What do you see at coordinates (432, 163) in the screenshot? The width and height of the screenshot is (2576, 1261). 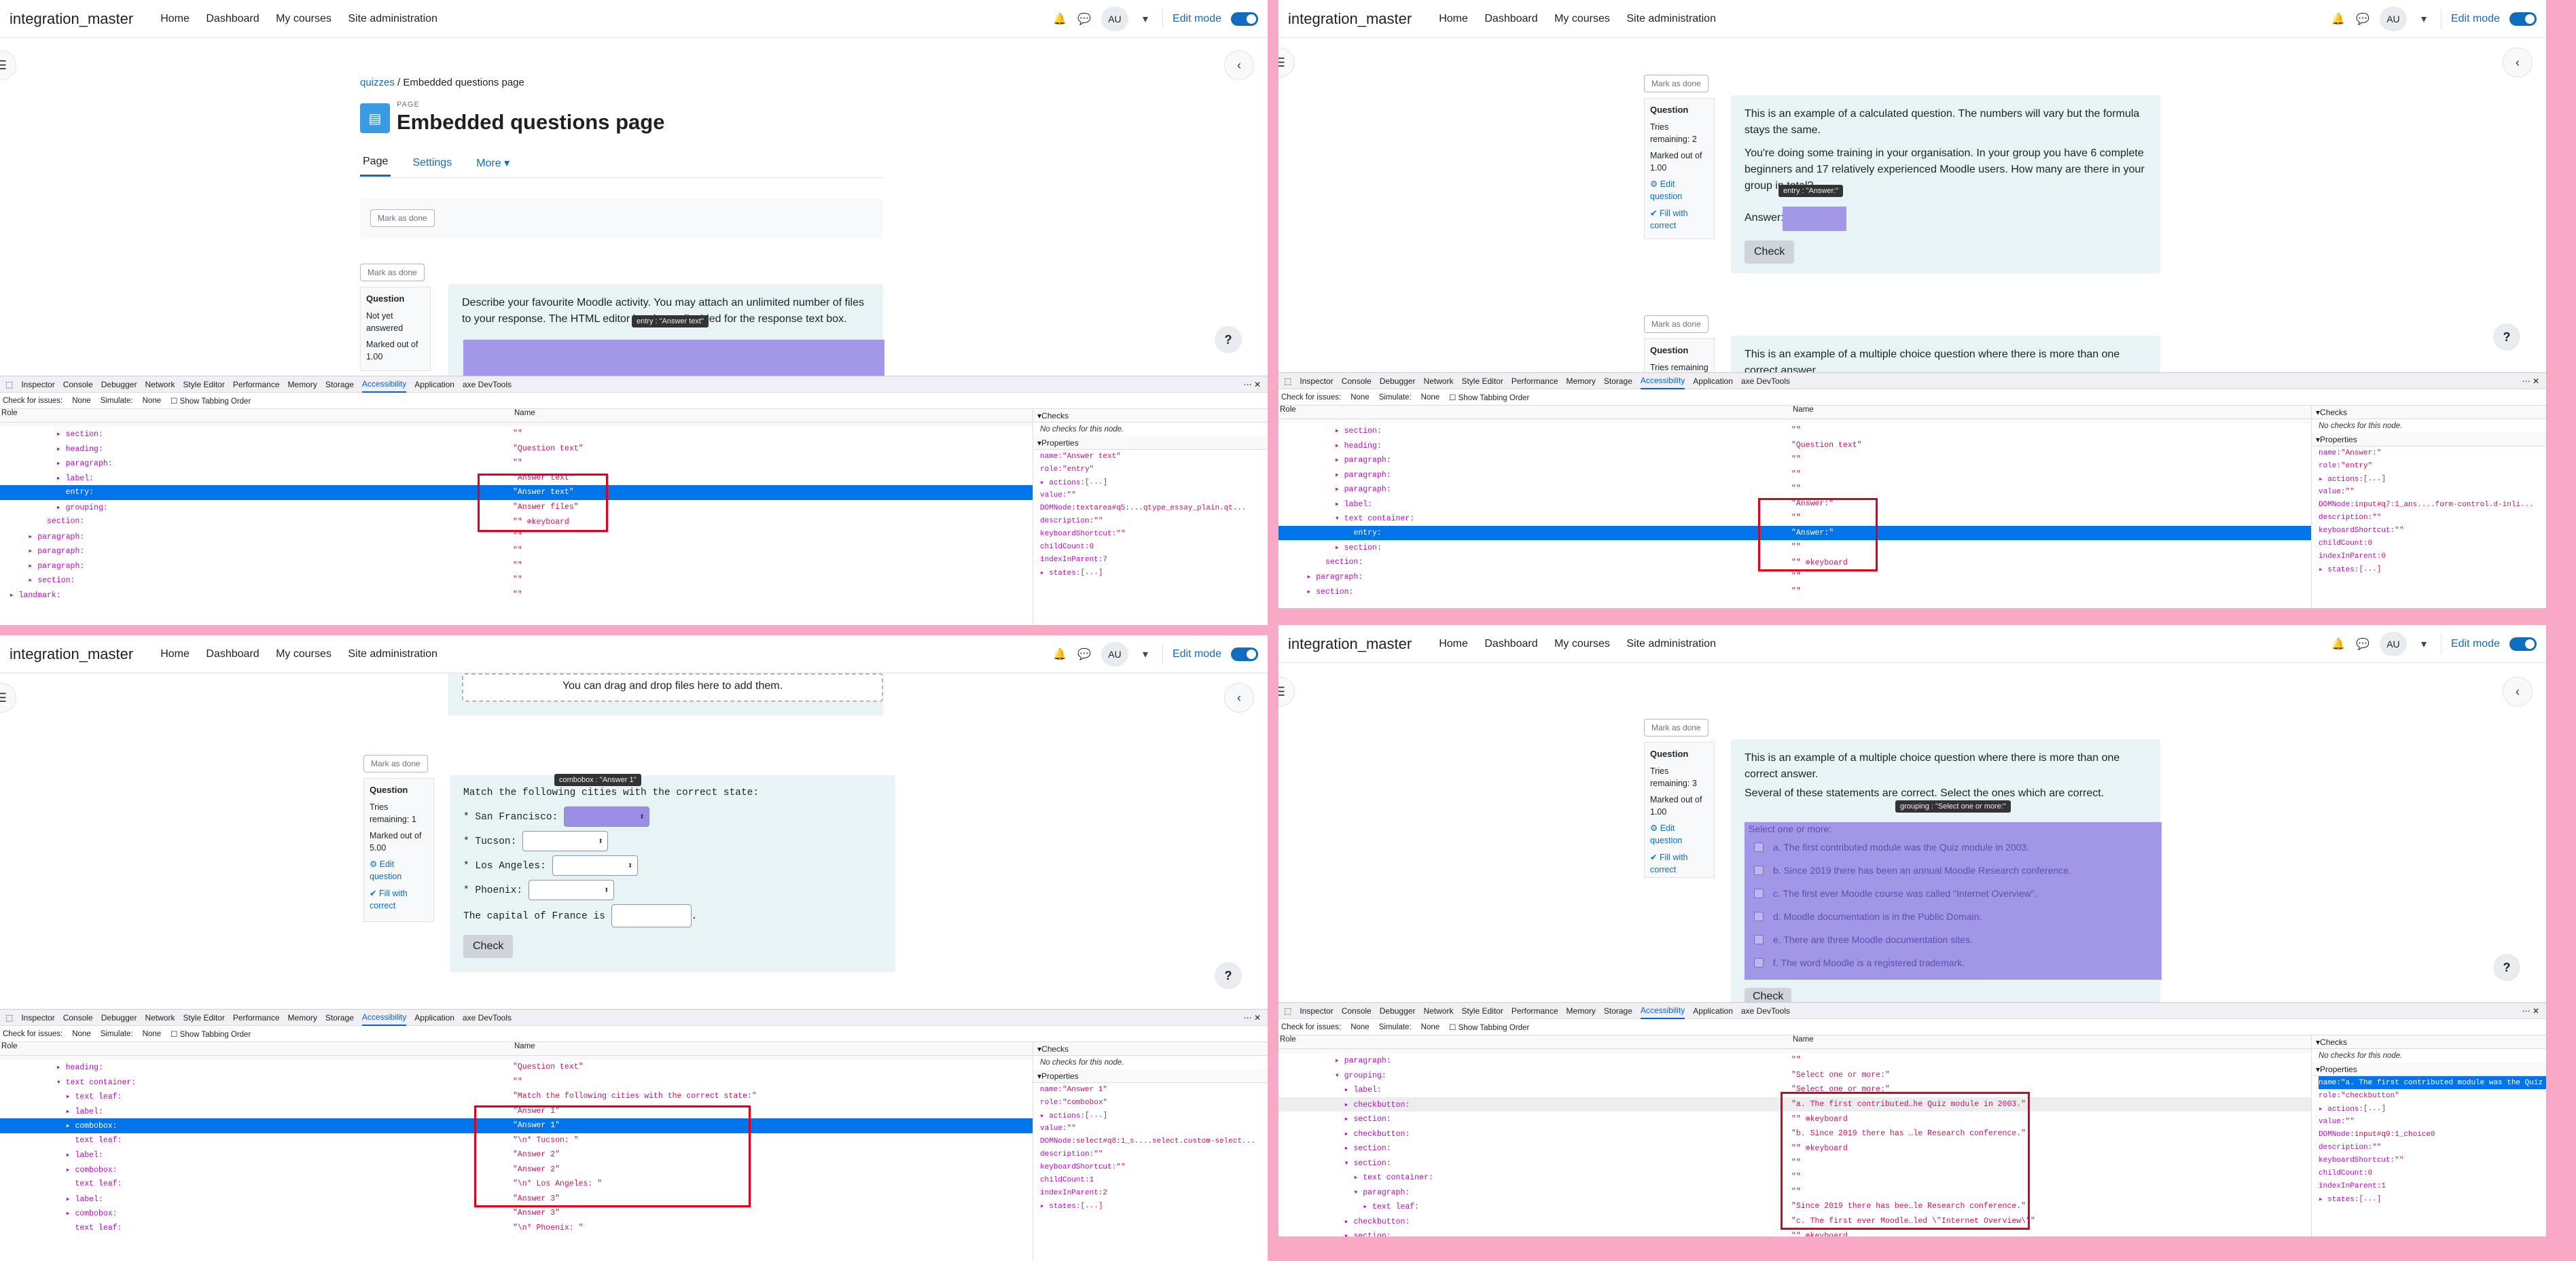 I see `tab-settings: Settings` at bounding box center [432, 163].